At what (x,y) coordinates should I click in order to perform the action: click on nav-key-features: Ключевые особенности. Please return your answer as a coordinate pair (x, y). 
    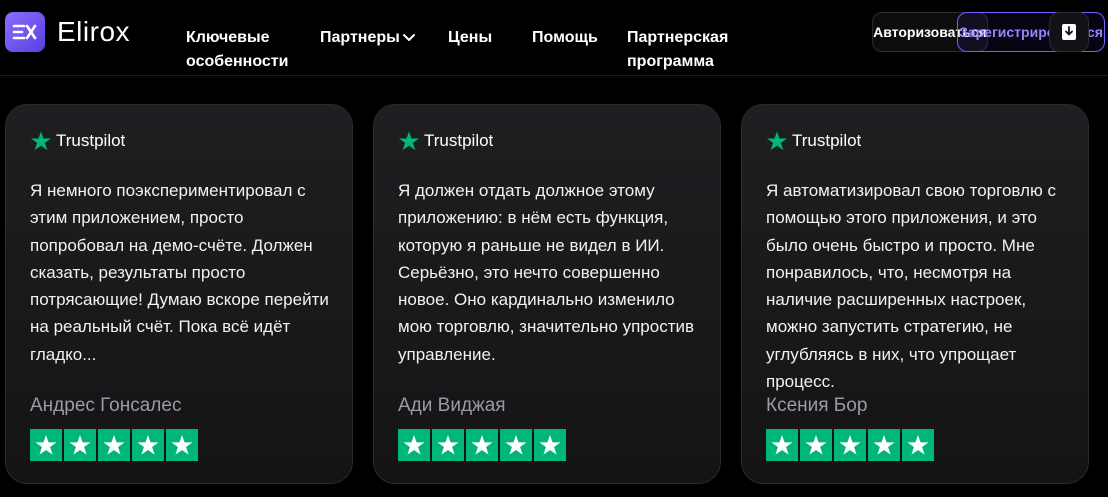
    Looking at the image, I should click on (237, 50).